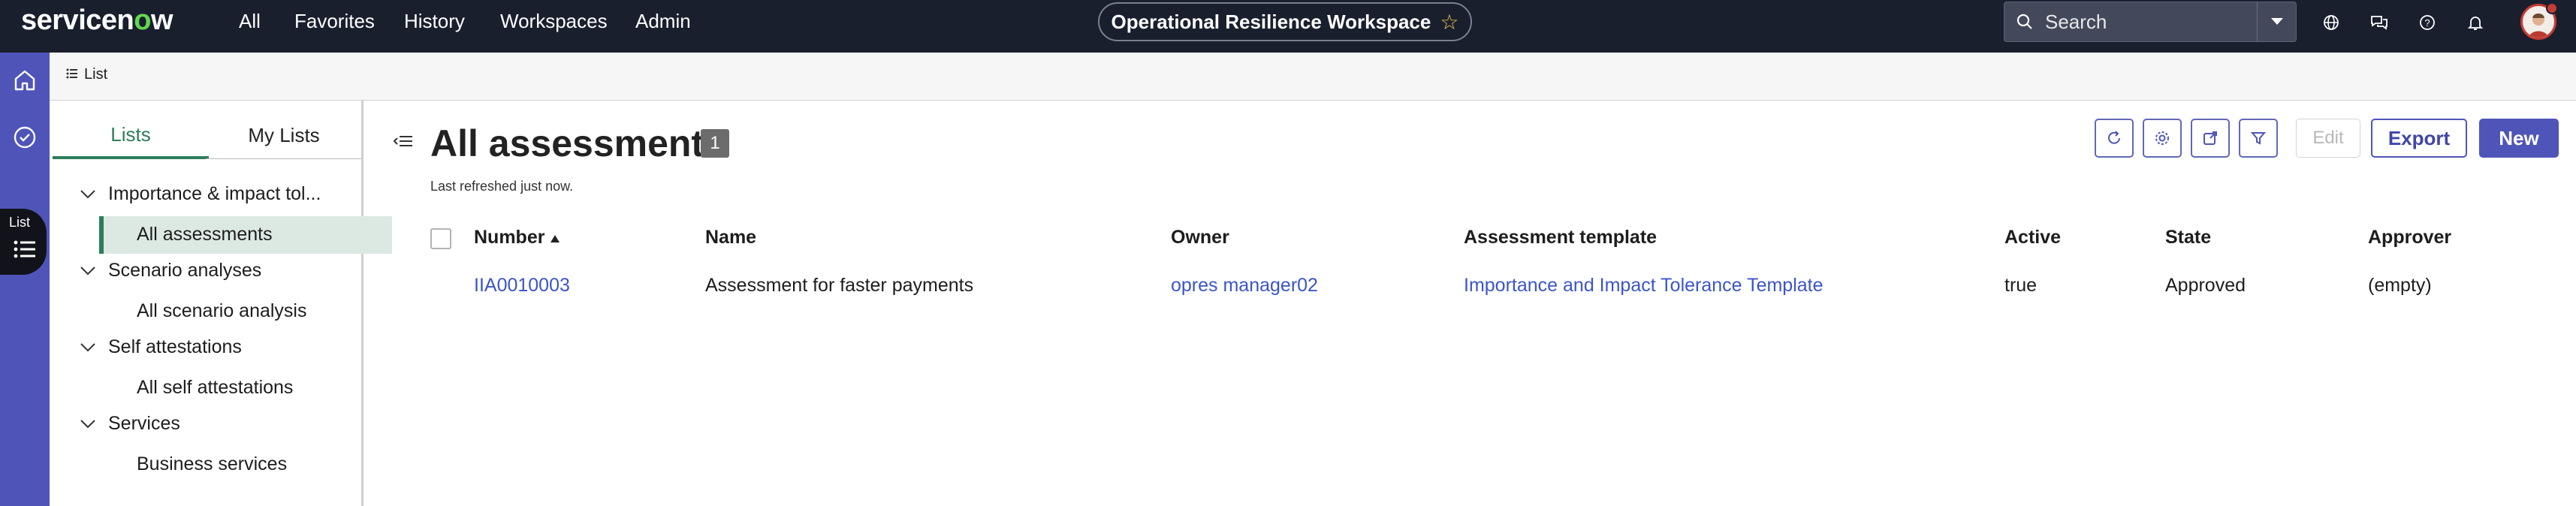 The width and height of the screenshot is (2576, 506). What do you see at coordinates (2276, 22) in the screenshot?
I see `search-scope-dropdown` at bounding box center [2276, 22].